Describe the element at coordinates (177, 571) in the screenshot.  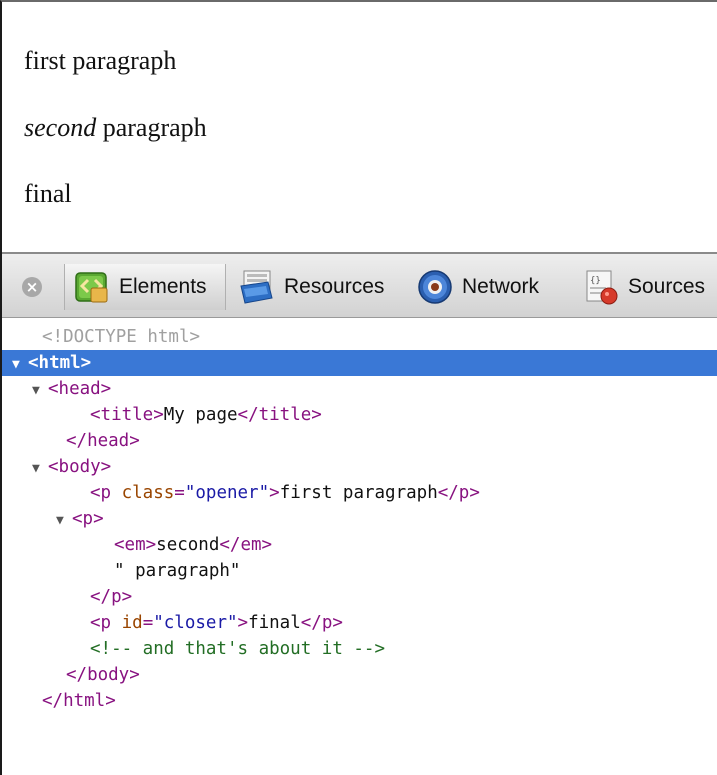
I see `text-node: " paragraph"` at that location.